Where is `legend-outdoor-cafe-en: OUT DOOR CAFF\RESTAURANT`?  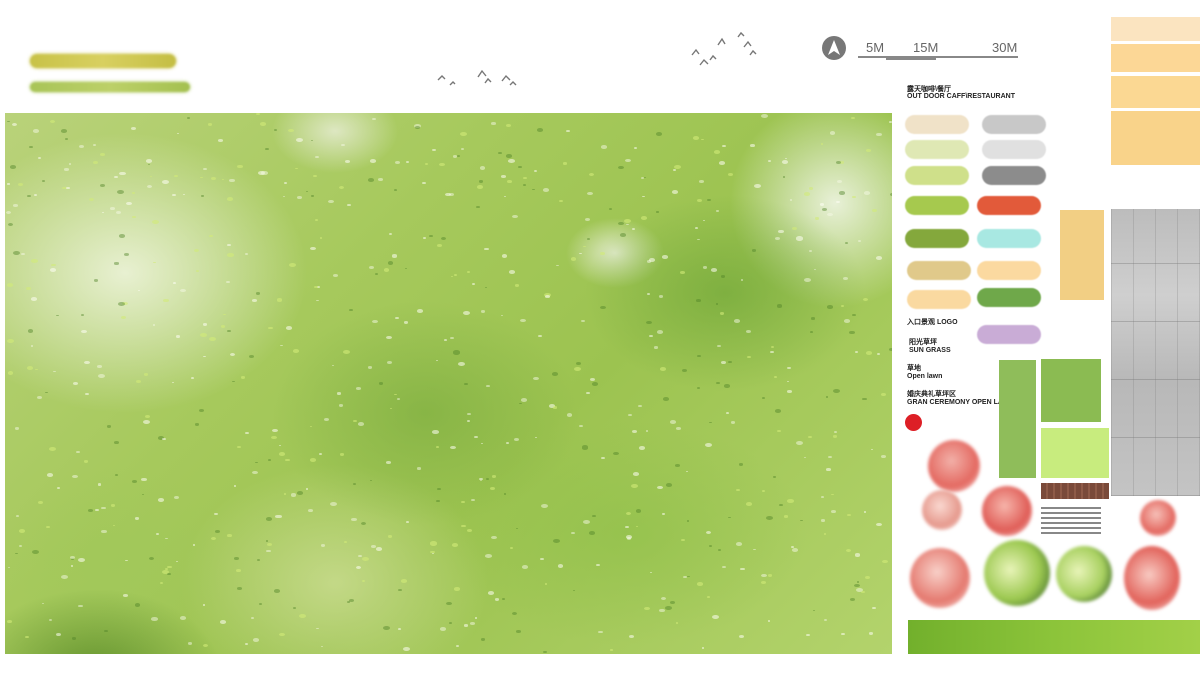
legend-outdoor-cafe-en: OUT DOOR CAFF\RESTAURANT is located at coordinates (961, 96).